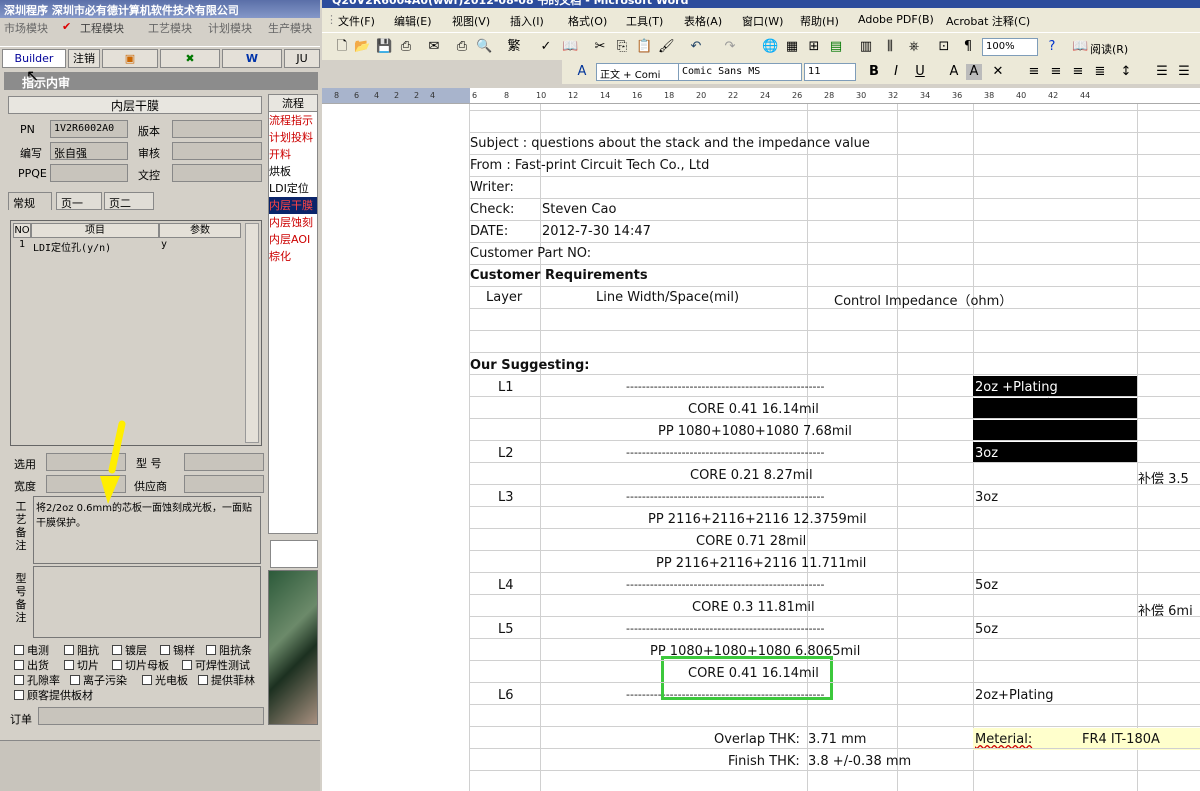 The height and width of the screenshot is (791, 1200). What do you see at coordinates (644, 21) in the screenshot?
I see `menu-tools: 工具(T)` at bounding box center [644, 21].